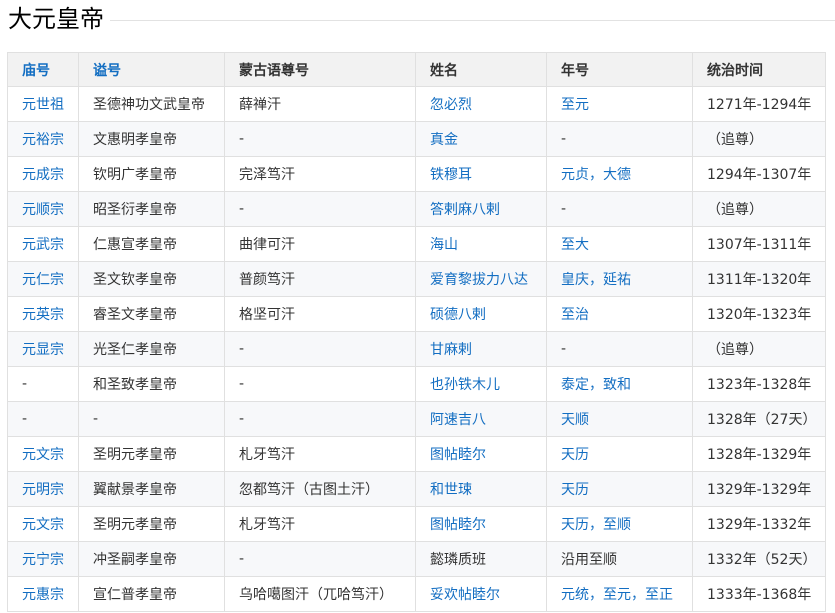 The height and width of the screenshot is (613, 835). Describe the element at coordinates (151, 279) in the screenshot. I see `posthumous-name-cell: 圣文钦孝皇帝` at that location.